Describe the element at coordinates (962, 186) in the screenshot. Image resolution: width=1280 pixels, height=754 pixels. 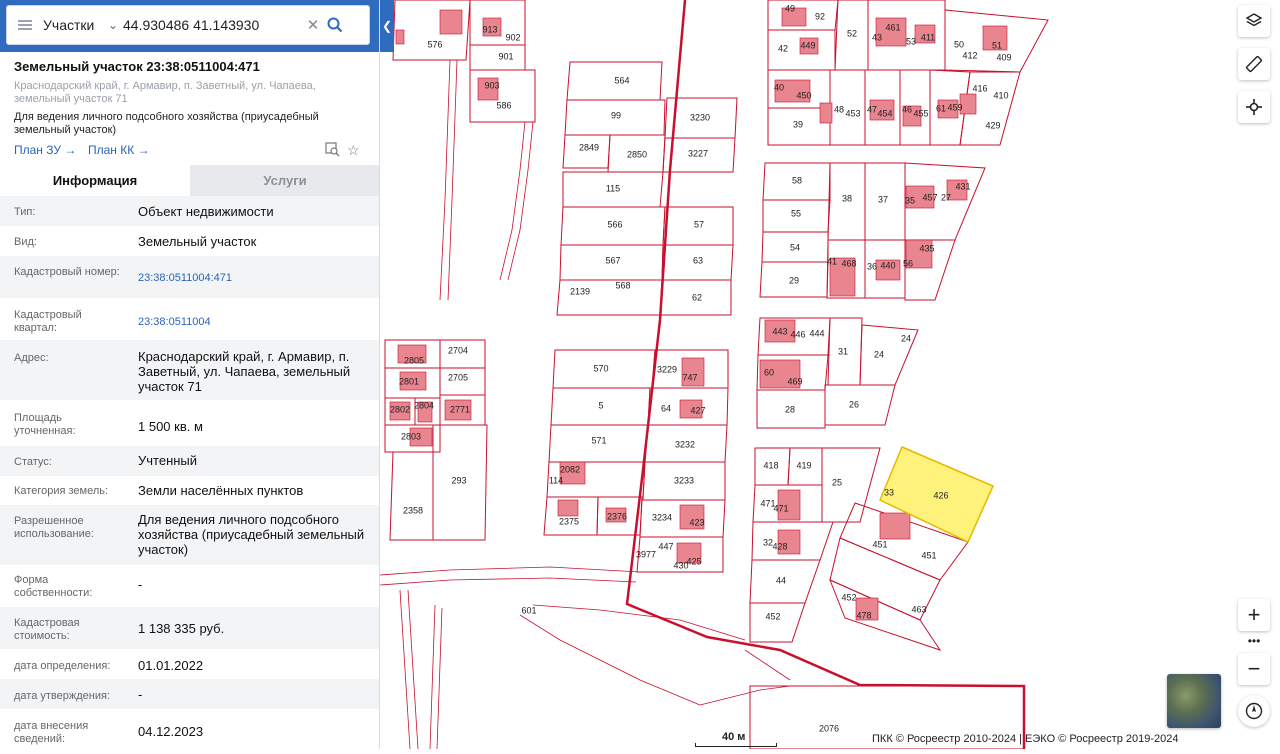
I see `parcel-label: 431` at that location.